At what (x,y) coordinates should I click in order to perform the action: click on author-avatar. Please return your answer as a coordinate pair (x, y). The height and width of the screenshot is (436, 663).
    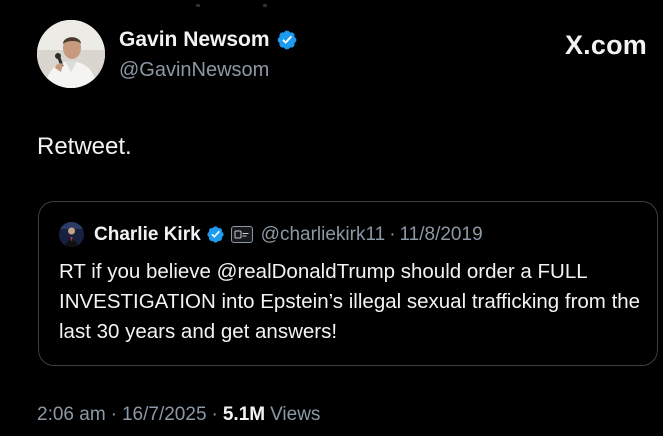
    Looking at the image, I should click on (71, 54).